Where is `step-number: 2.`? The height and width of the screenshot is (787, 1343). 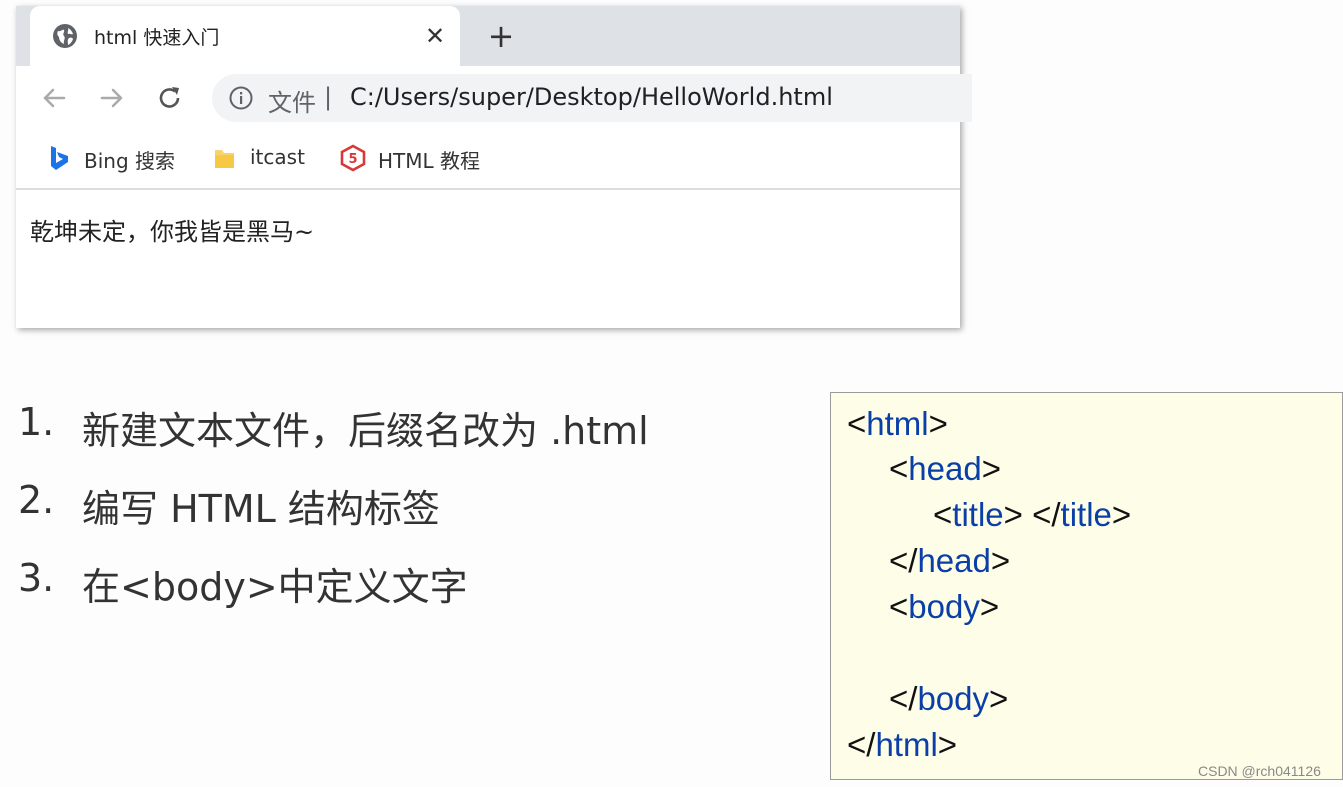 step-number: 2. is located at coordinates (36, 500).